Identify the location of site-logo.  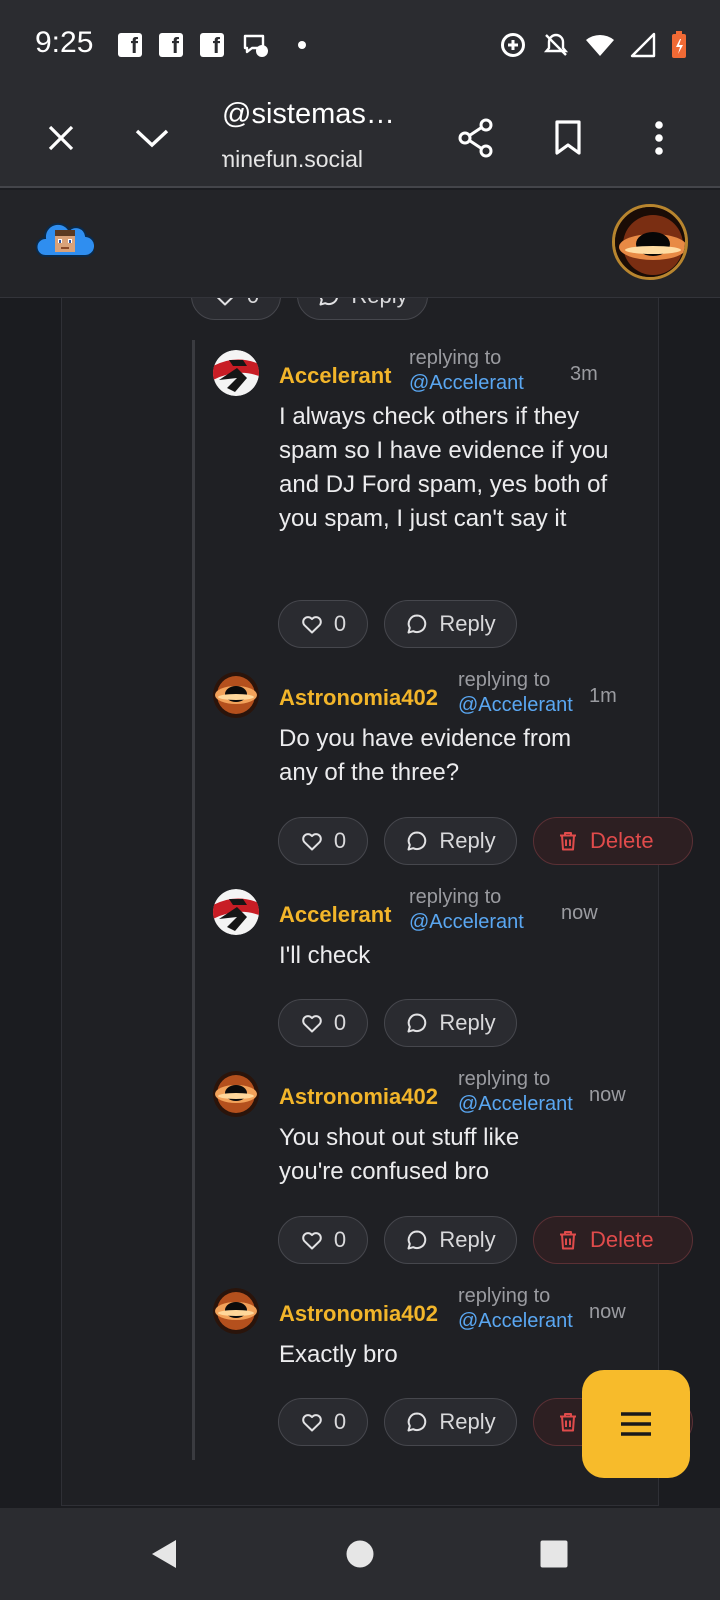
(65, 240).